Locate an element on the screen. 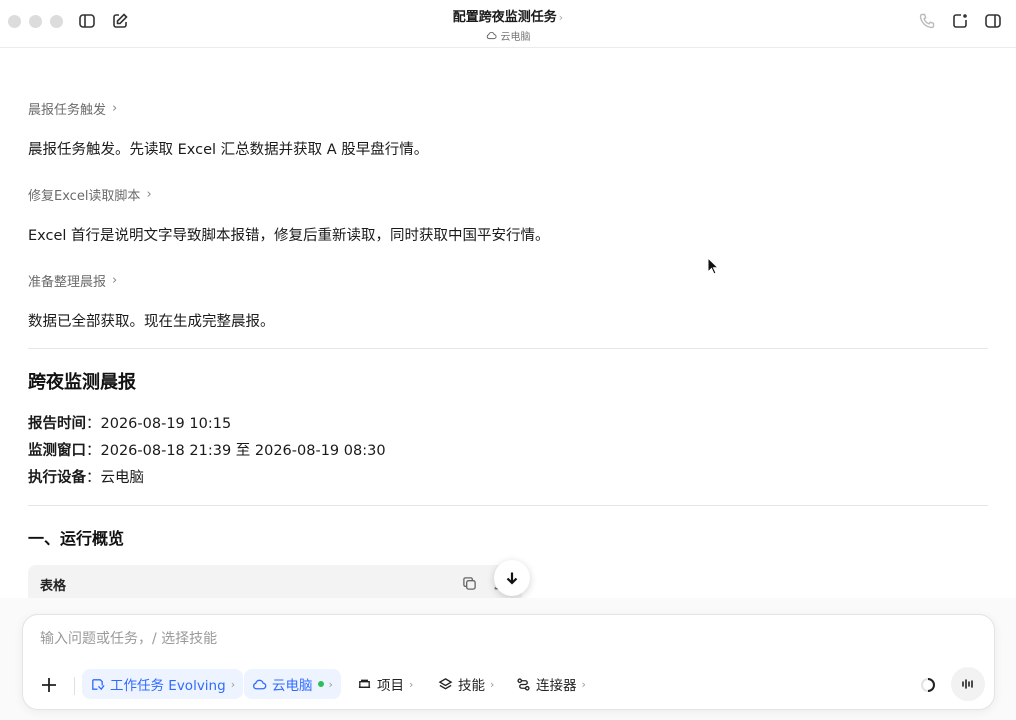 This screenshot has height=720, width=1016. step-text: 晨报任务触发。先读取 Excel 汇总数据并获取 A 股早盘行情。 is located at coordinates (228, 150).